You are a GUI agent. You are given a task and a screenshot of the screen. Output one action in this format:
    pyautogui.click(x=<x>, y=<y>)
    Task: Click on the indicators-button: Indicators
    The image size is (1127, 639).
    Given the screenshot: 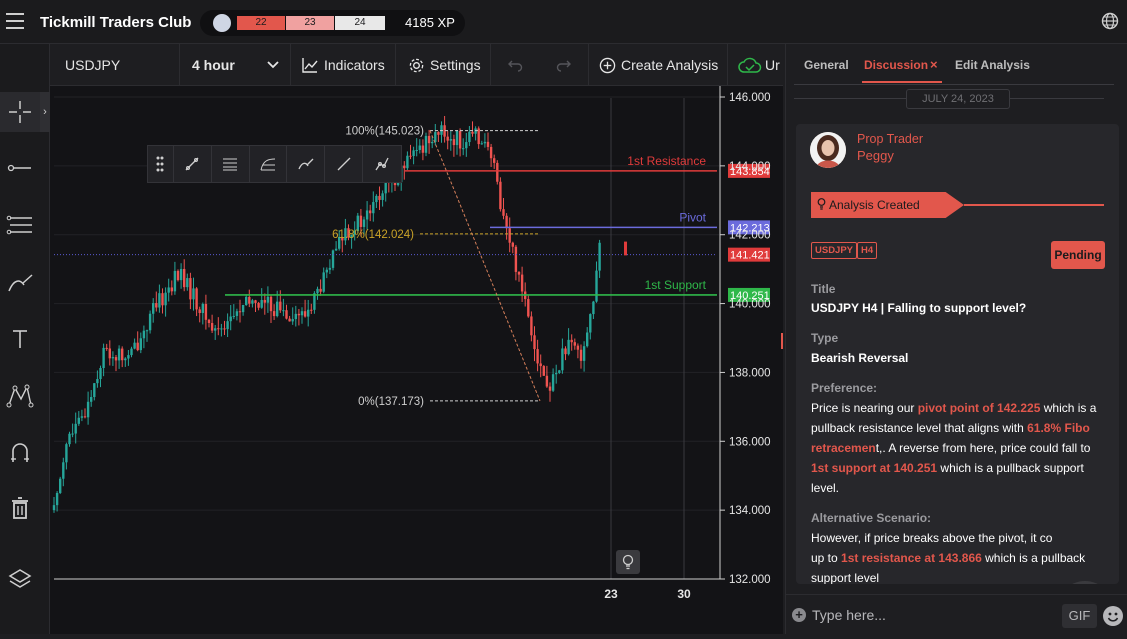 What is the action you would take?
    pyautogui.click(x=343, y=65)
    